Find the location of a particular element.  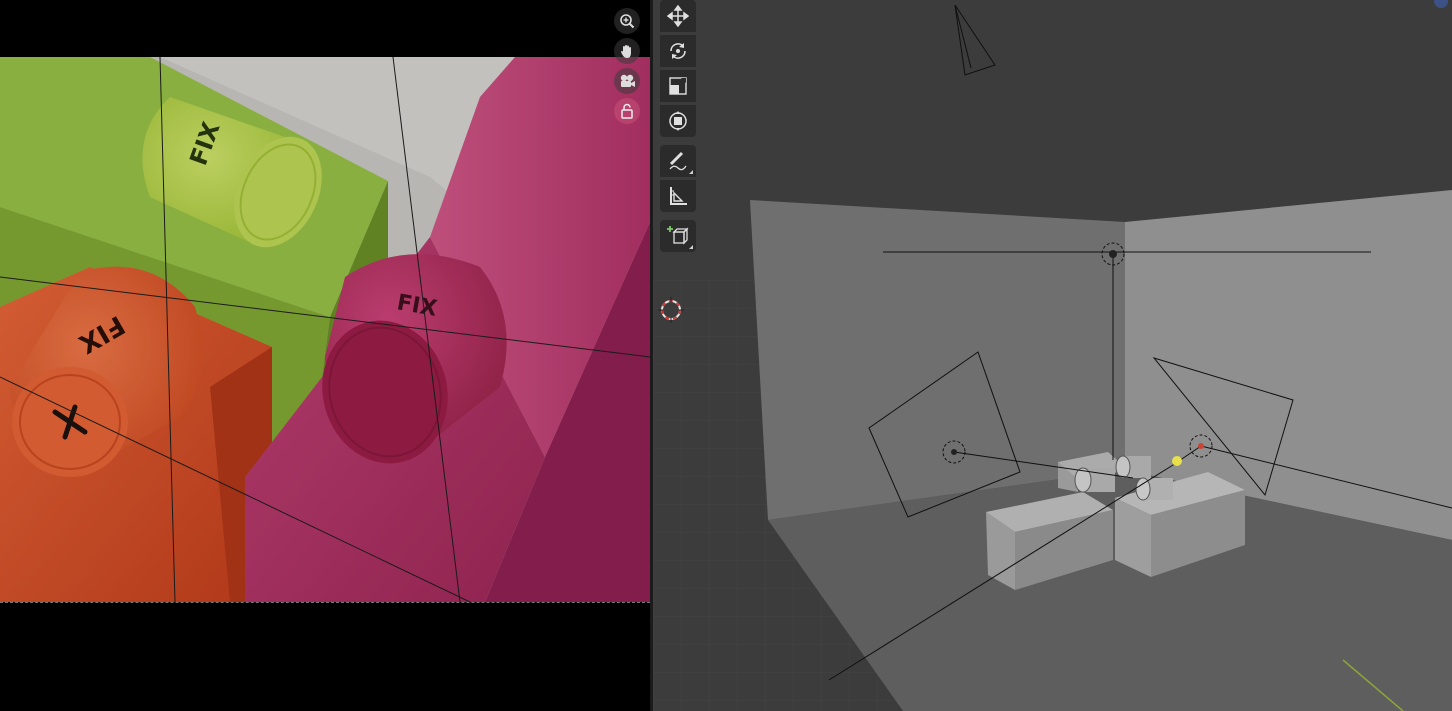

lock-icon is located at coordinates (627, 111).